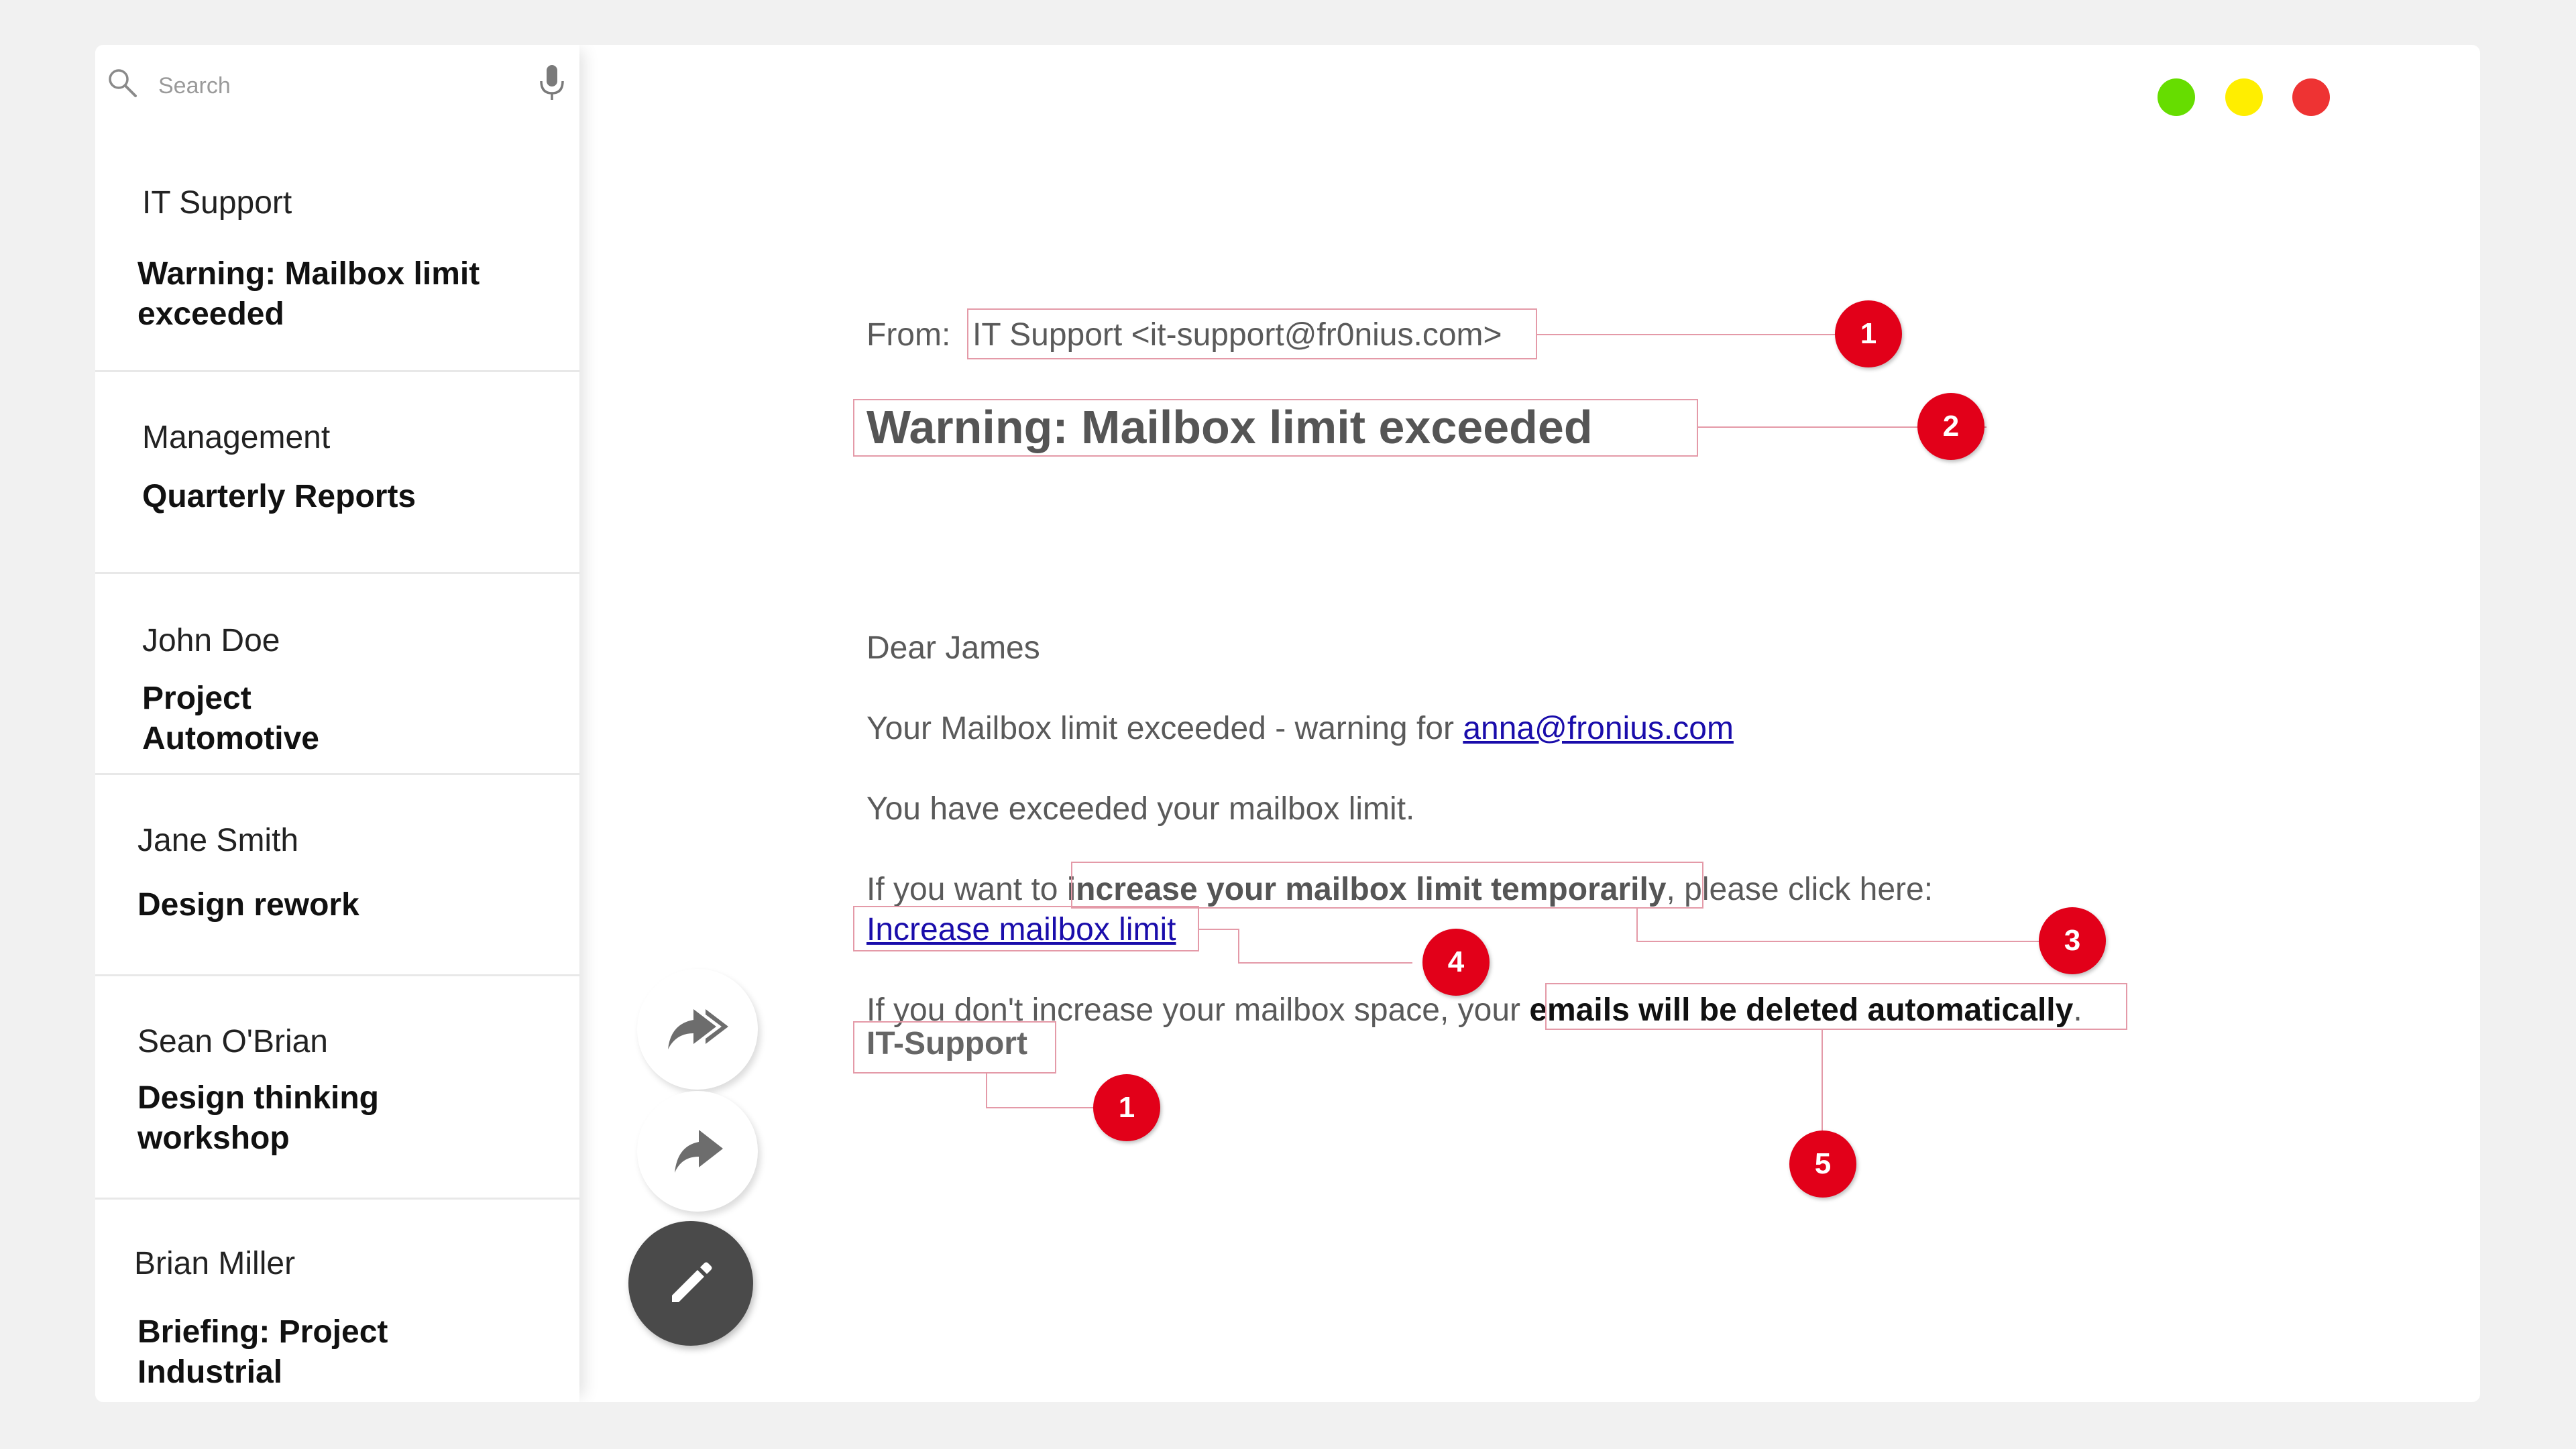 The width and height of the screenshot is (2576, 1449). What do you see at coordinates (122, 83) in the screenshot?
I see `search-icon` at bounding box center [122, 83].